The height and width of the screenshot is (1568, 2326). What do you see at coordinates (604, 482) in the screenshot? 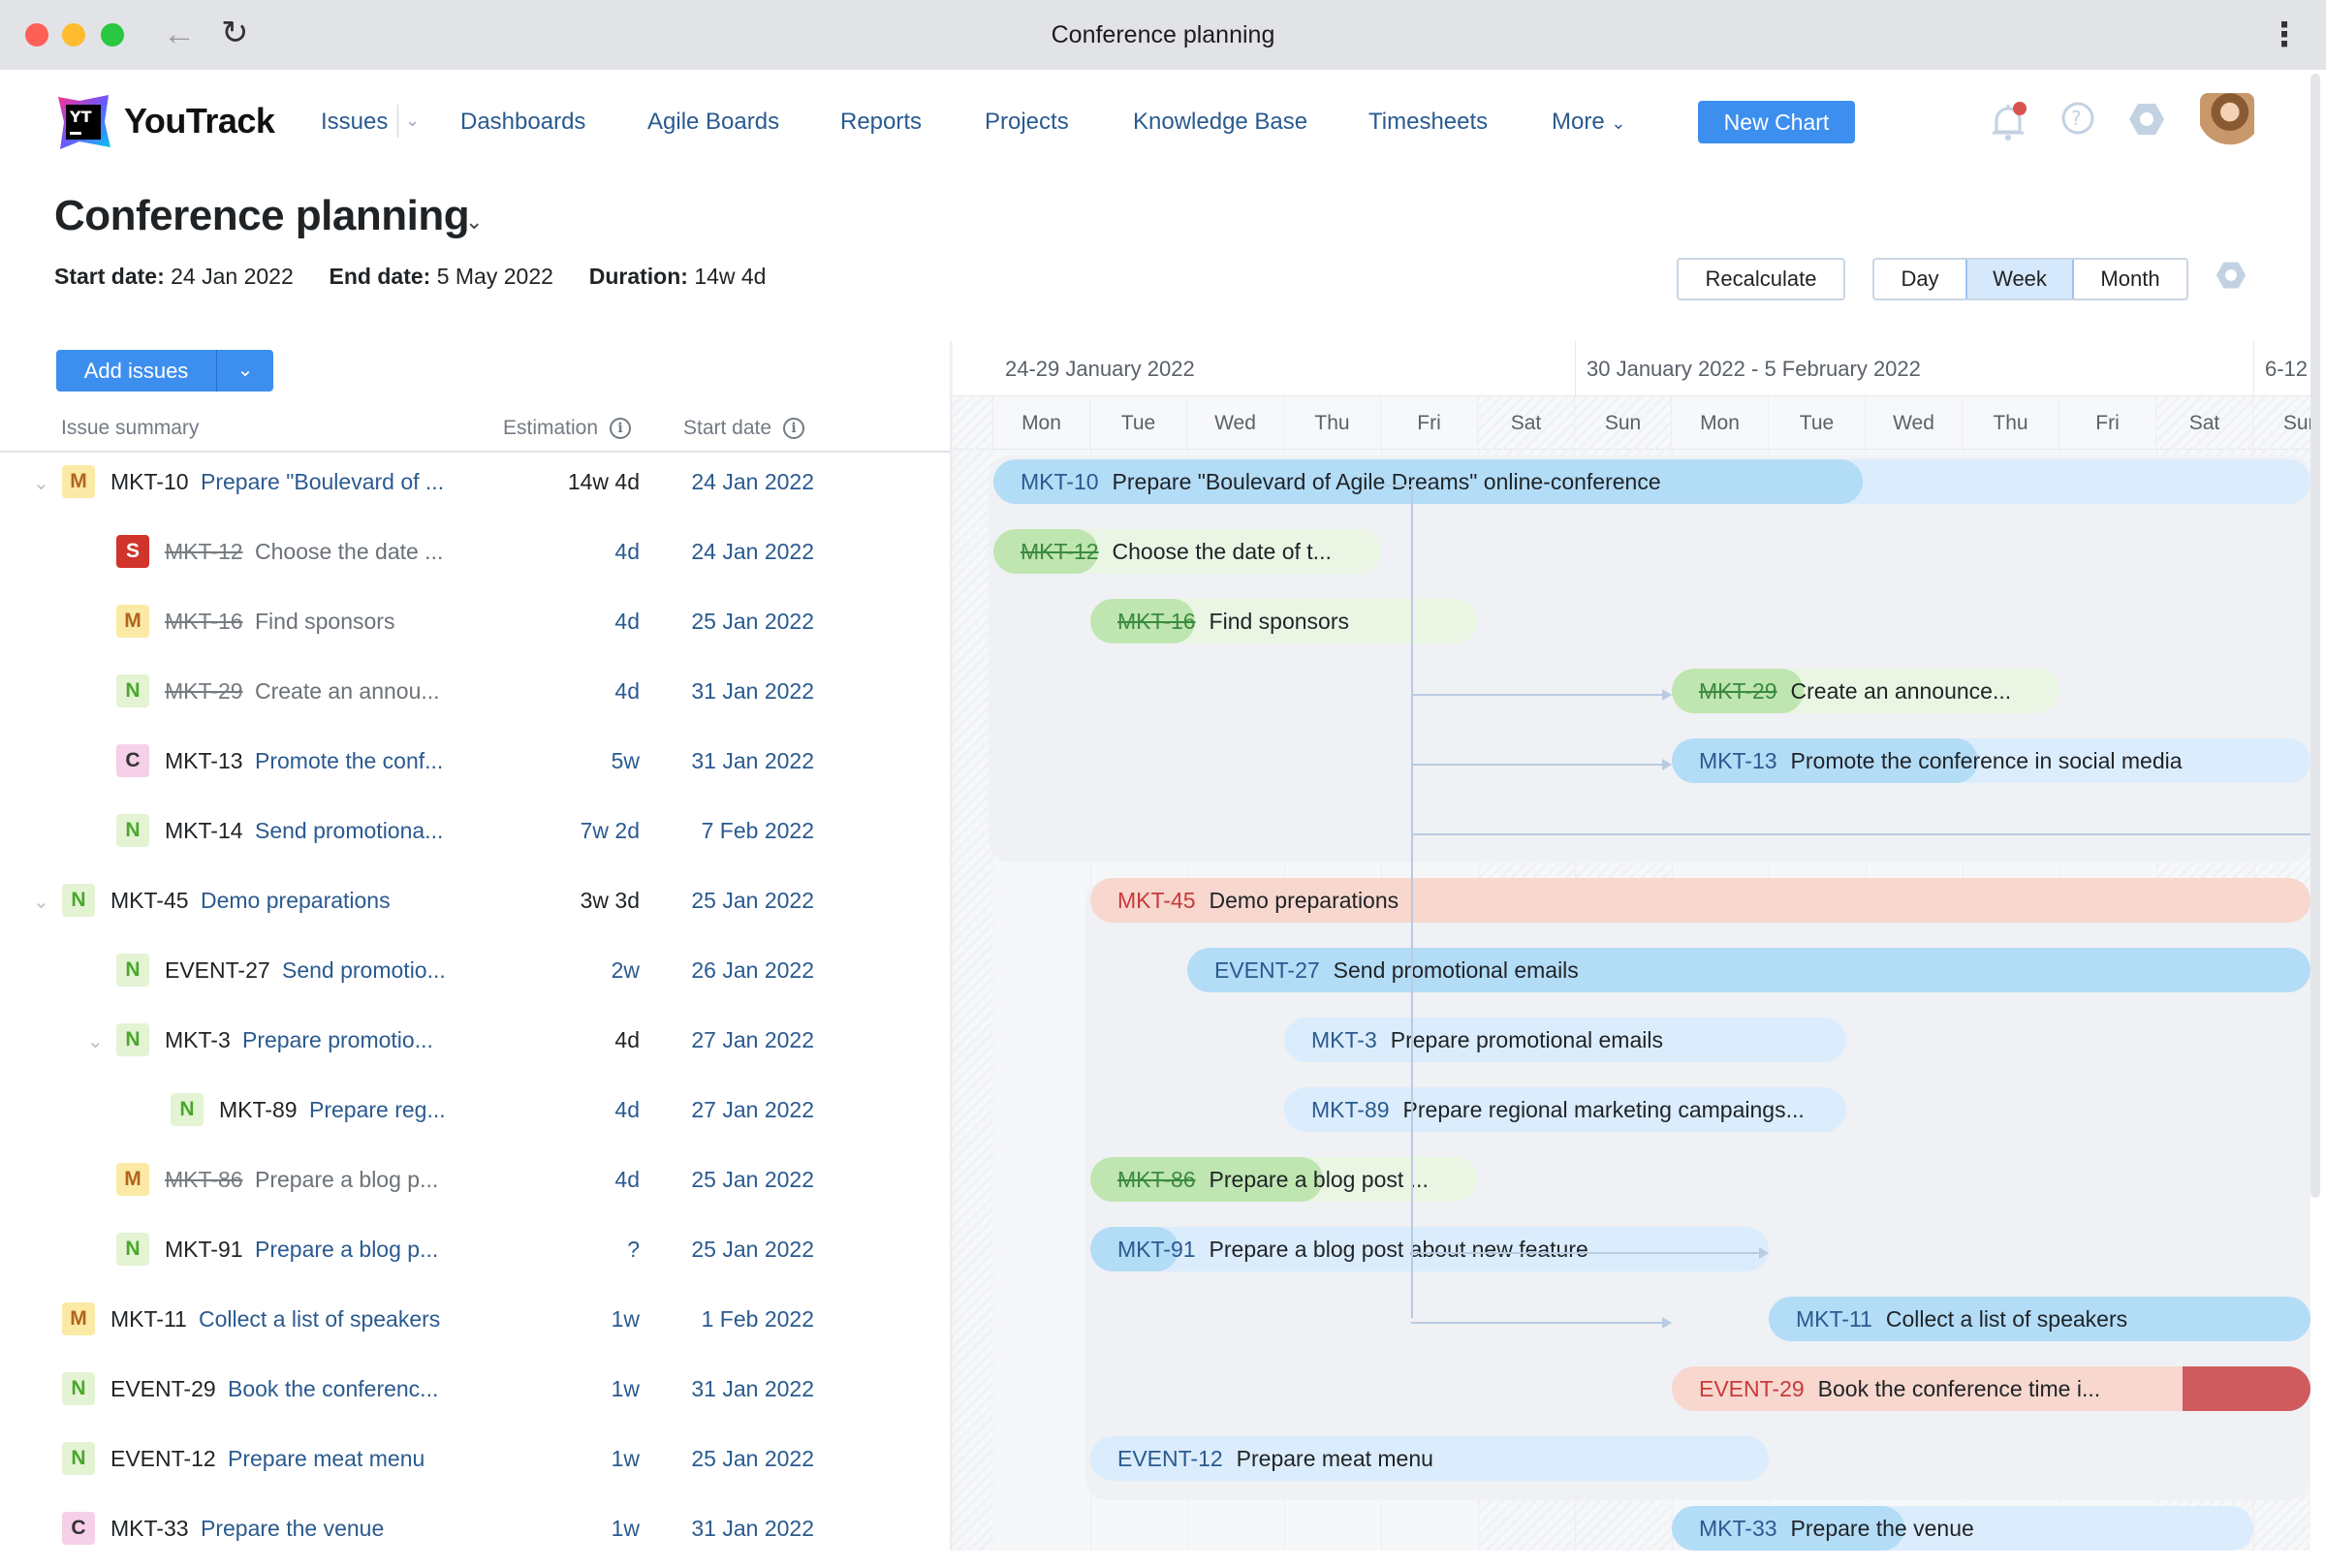
I see `estimation-value: 14w 4d` at bounding box center [604, 482].